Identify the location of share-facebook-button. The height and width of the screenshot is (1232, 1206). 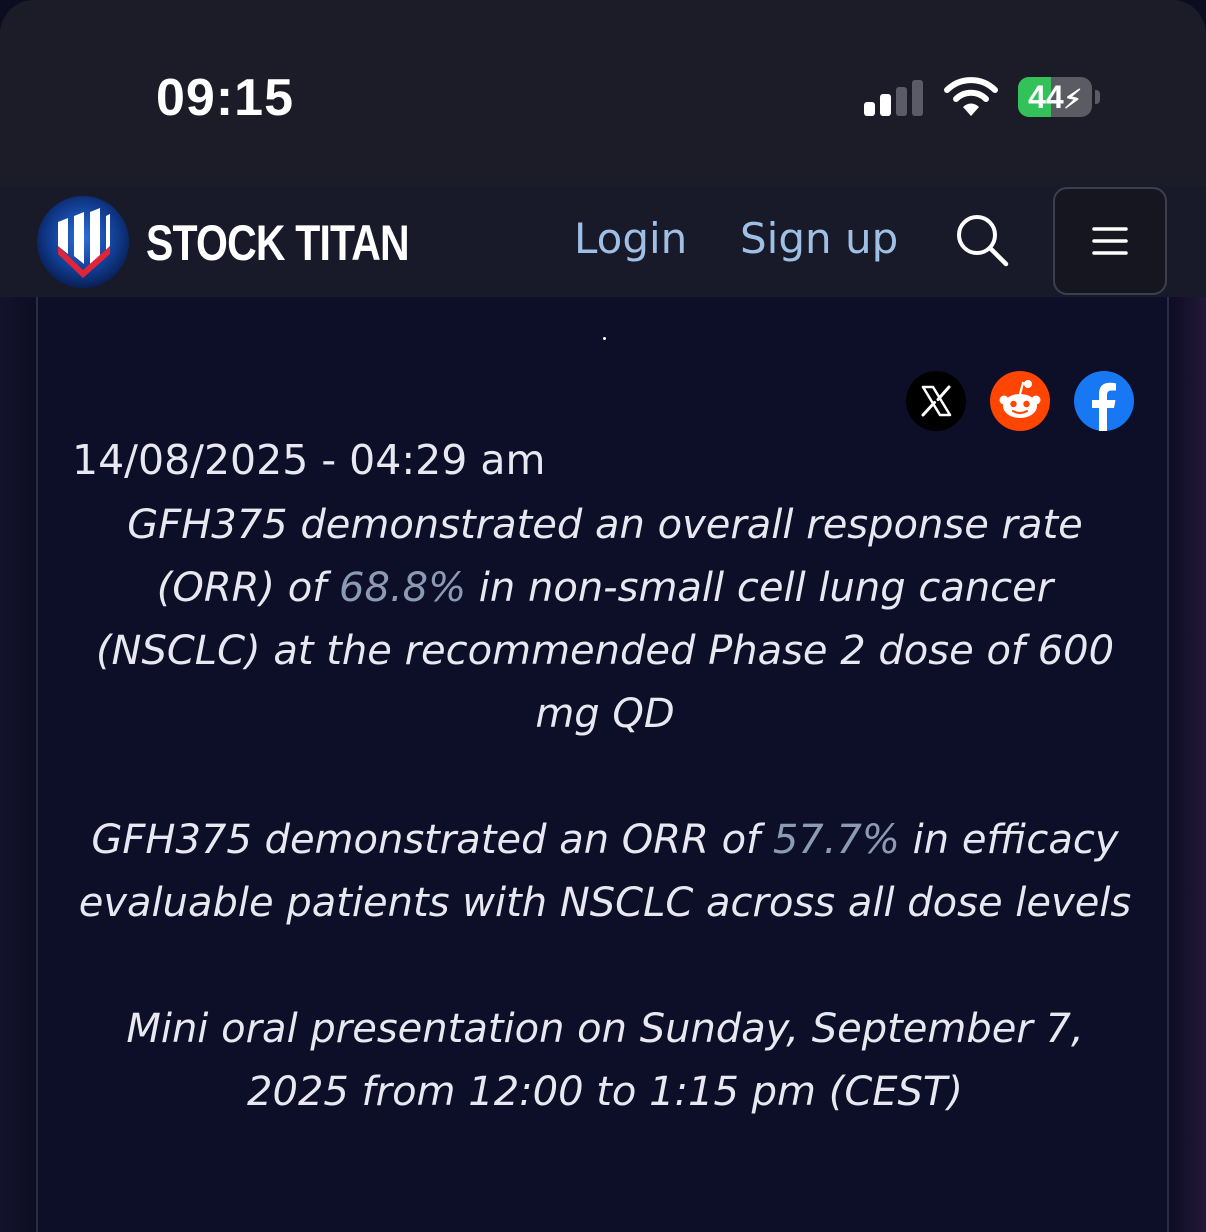
(1104, 401).